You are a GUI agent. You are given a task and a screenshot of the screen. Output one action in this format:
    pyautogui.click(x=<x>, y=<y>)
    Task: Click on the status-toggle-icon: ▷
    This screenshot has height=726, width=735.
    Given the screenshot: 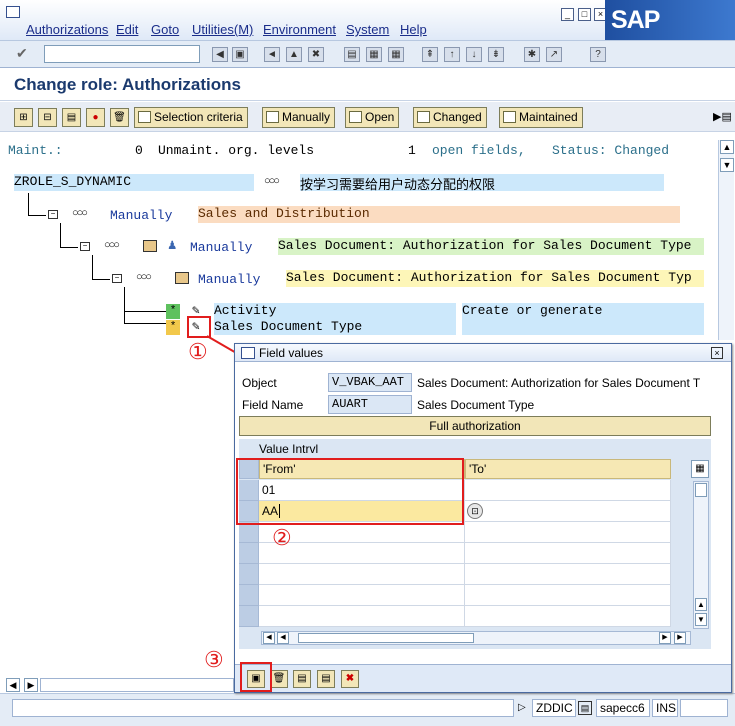 What is the action you would take?
    pyautogui.click(x=522, y=707)
    